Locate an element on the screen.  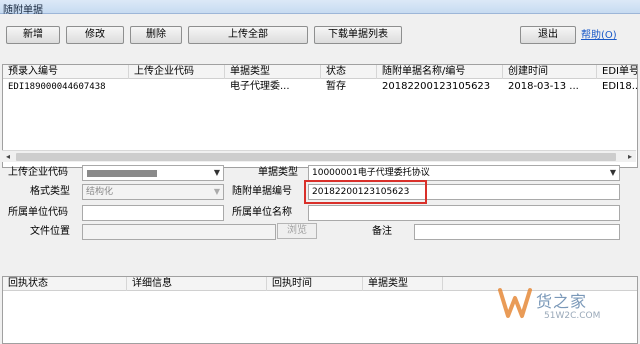
format-type-select: 结构化 ▼ is located at coordinates (153, 192).